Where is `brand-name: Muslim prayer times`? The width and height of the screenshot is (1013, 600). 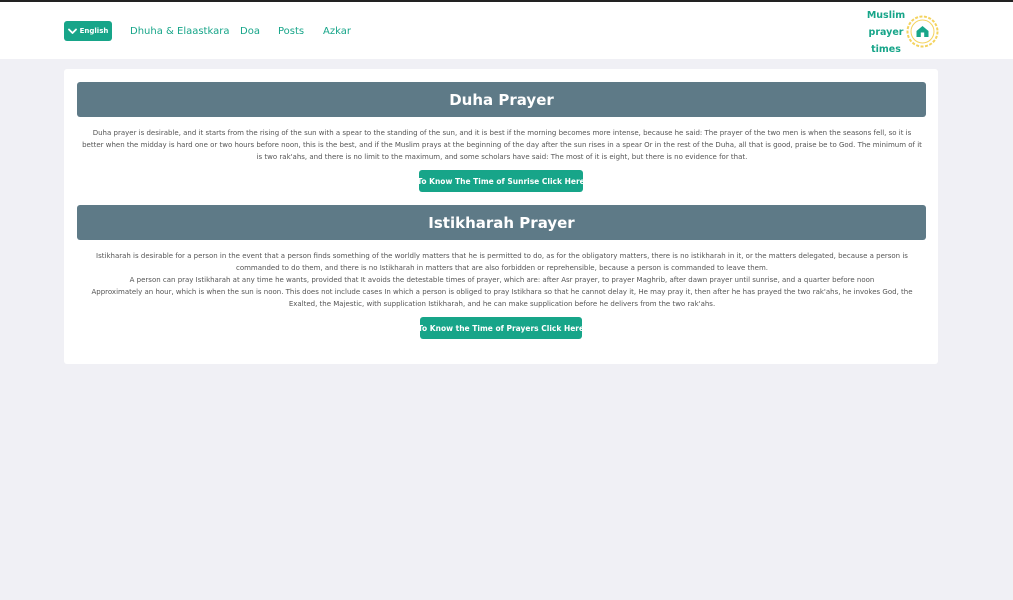
brand-name: Muslim prayer times is located at coordinates (886, 32).